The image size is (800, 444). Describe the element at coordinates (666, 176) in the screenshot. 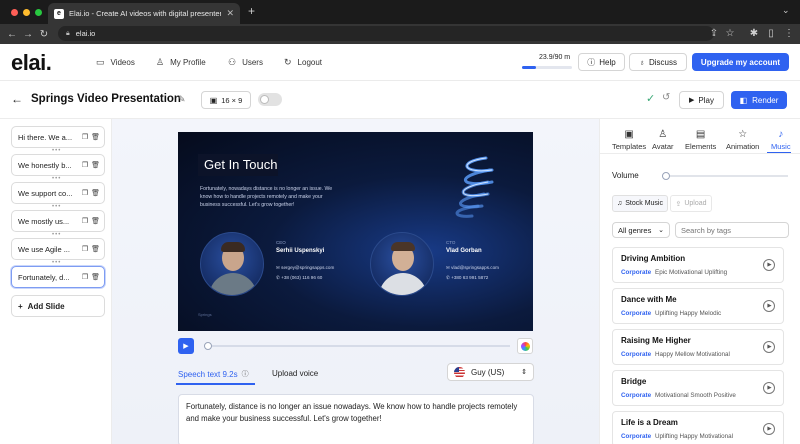

I see `volume-knob` at that location.